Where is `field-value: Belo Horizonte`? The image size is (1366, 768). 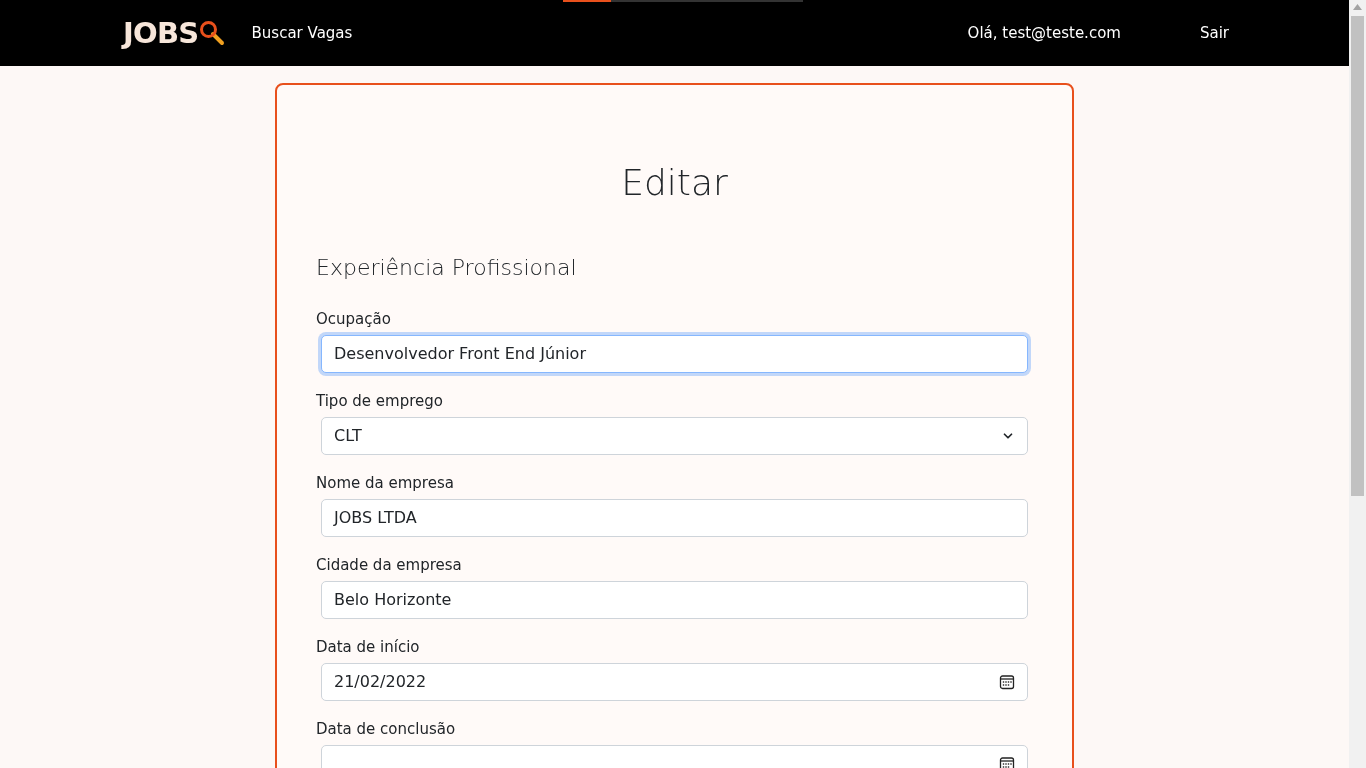 field-value: Belo Horizonte is located at coordinates (393, 600).